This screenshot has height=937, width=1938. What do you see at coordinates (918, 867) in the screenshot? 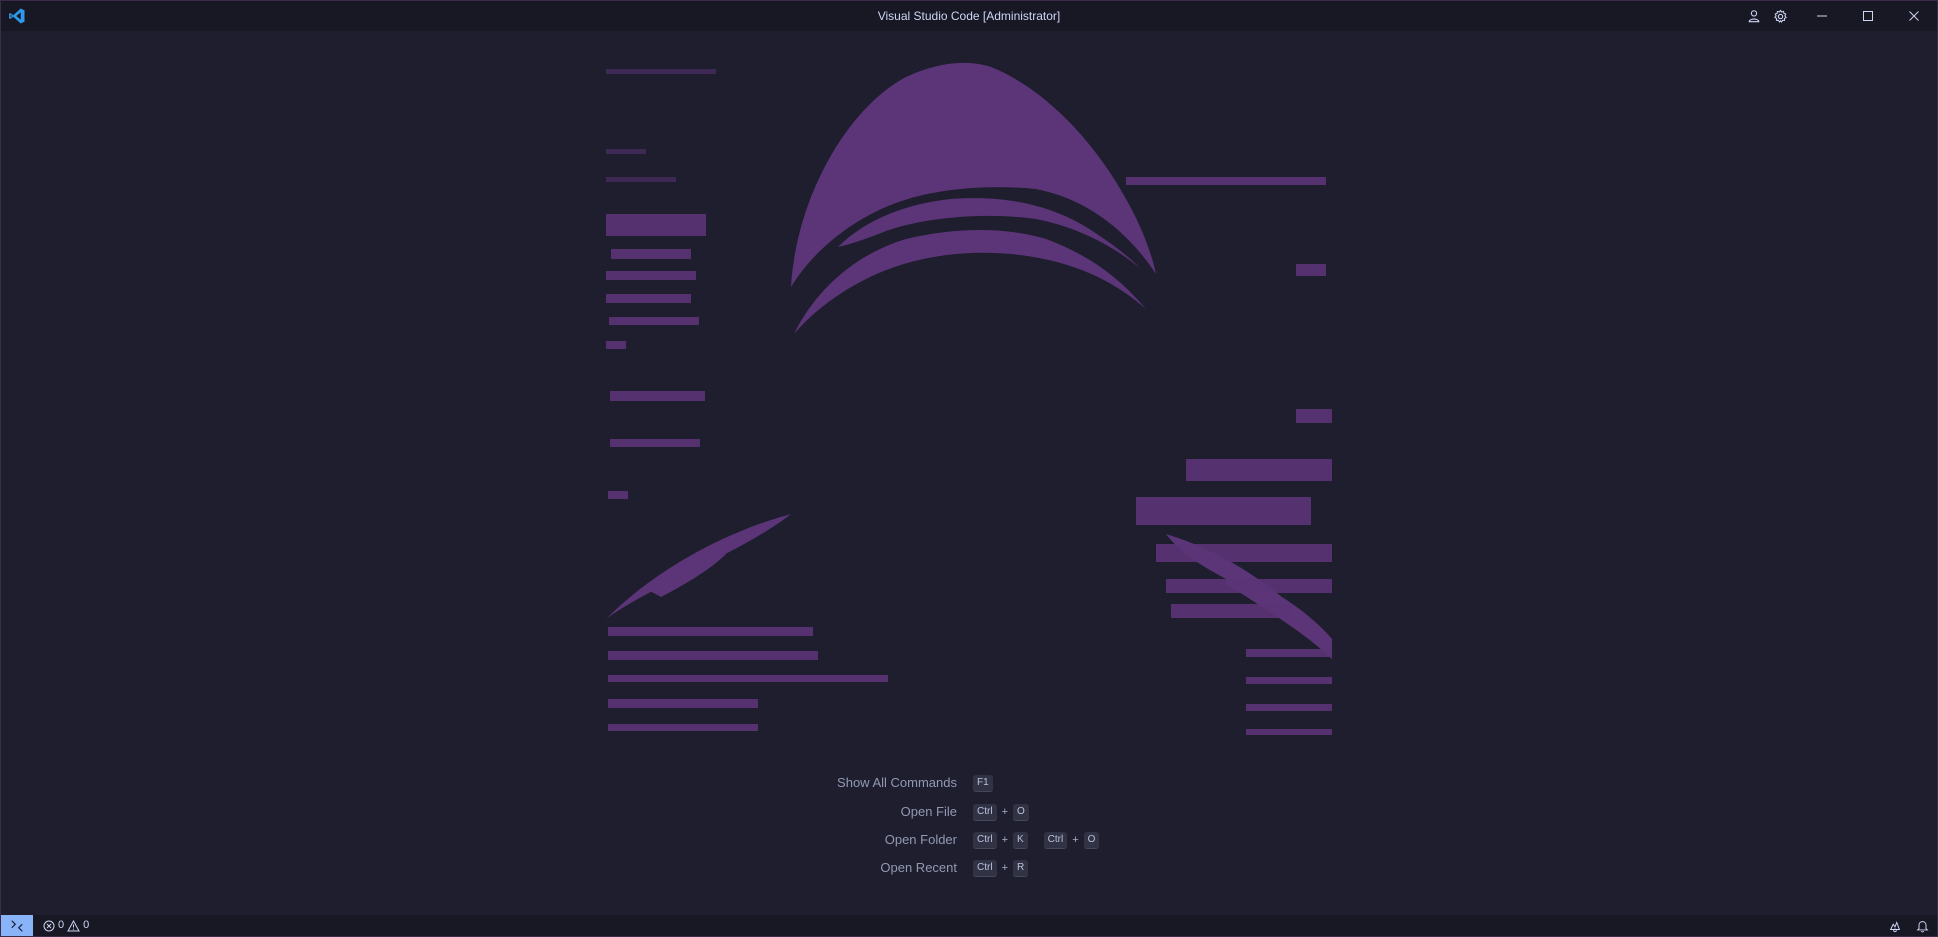
I see `shortcut-label: Open Recent` at bounding box center [918, 867].